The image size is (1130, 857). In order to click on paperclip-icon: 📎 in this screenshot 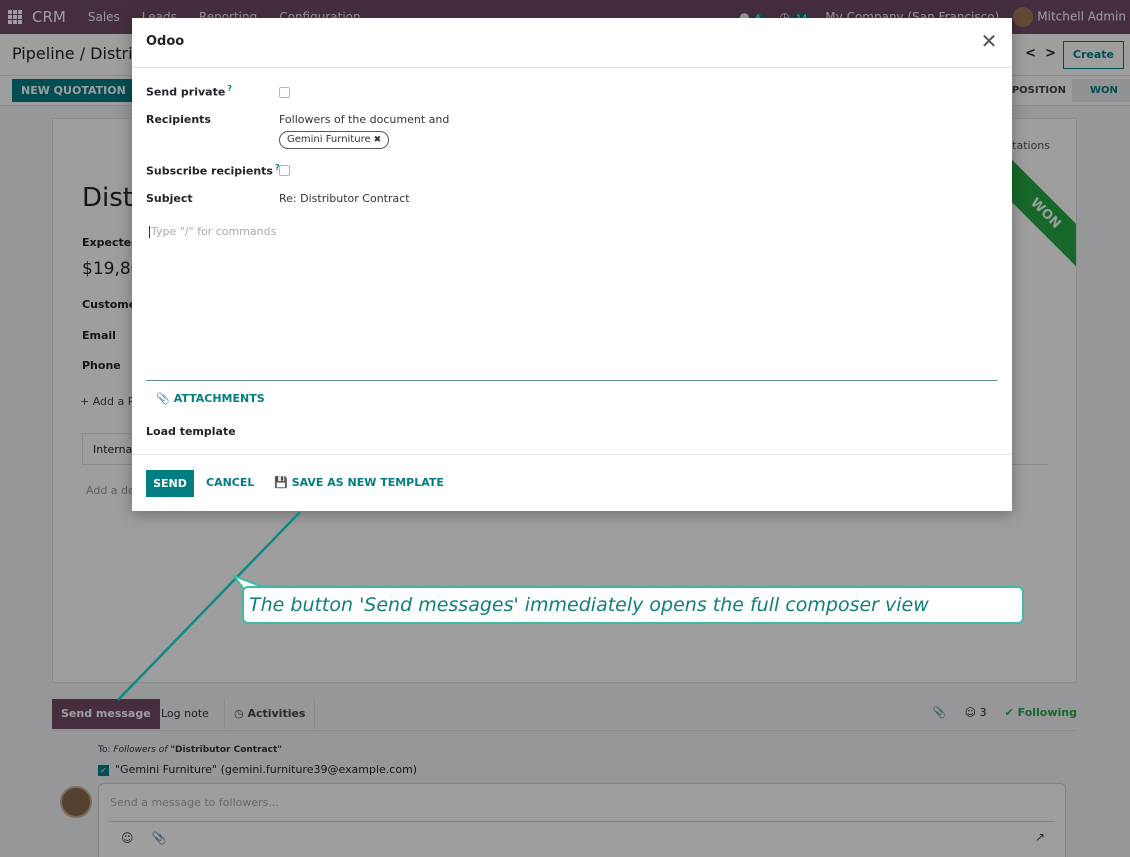, I will do `click(163, 398)`.